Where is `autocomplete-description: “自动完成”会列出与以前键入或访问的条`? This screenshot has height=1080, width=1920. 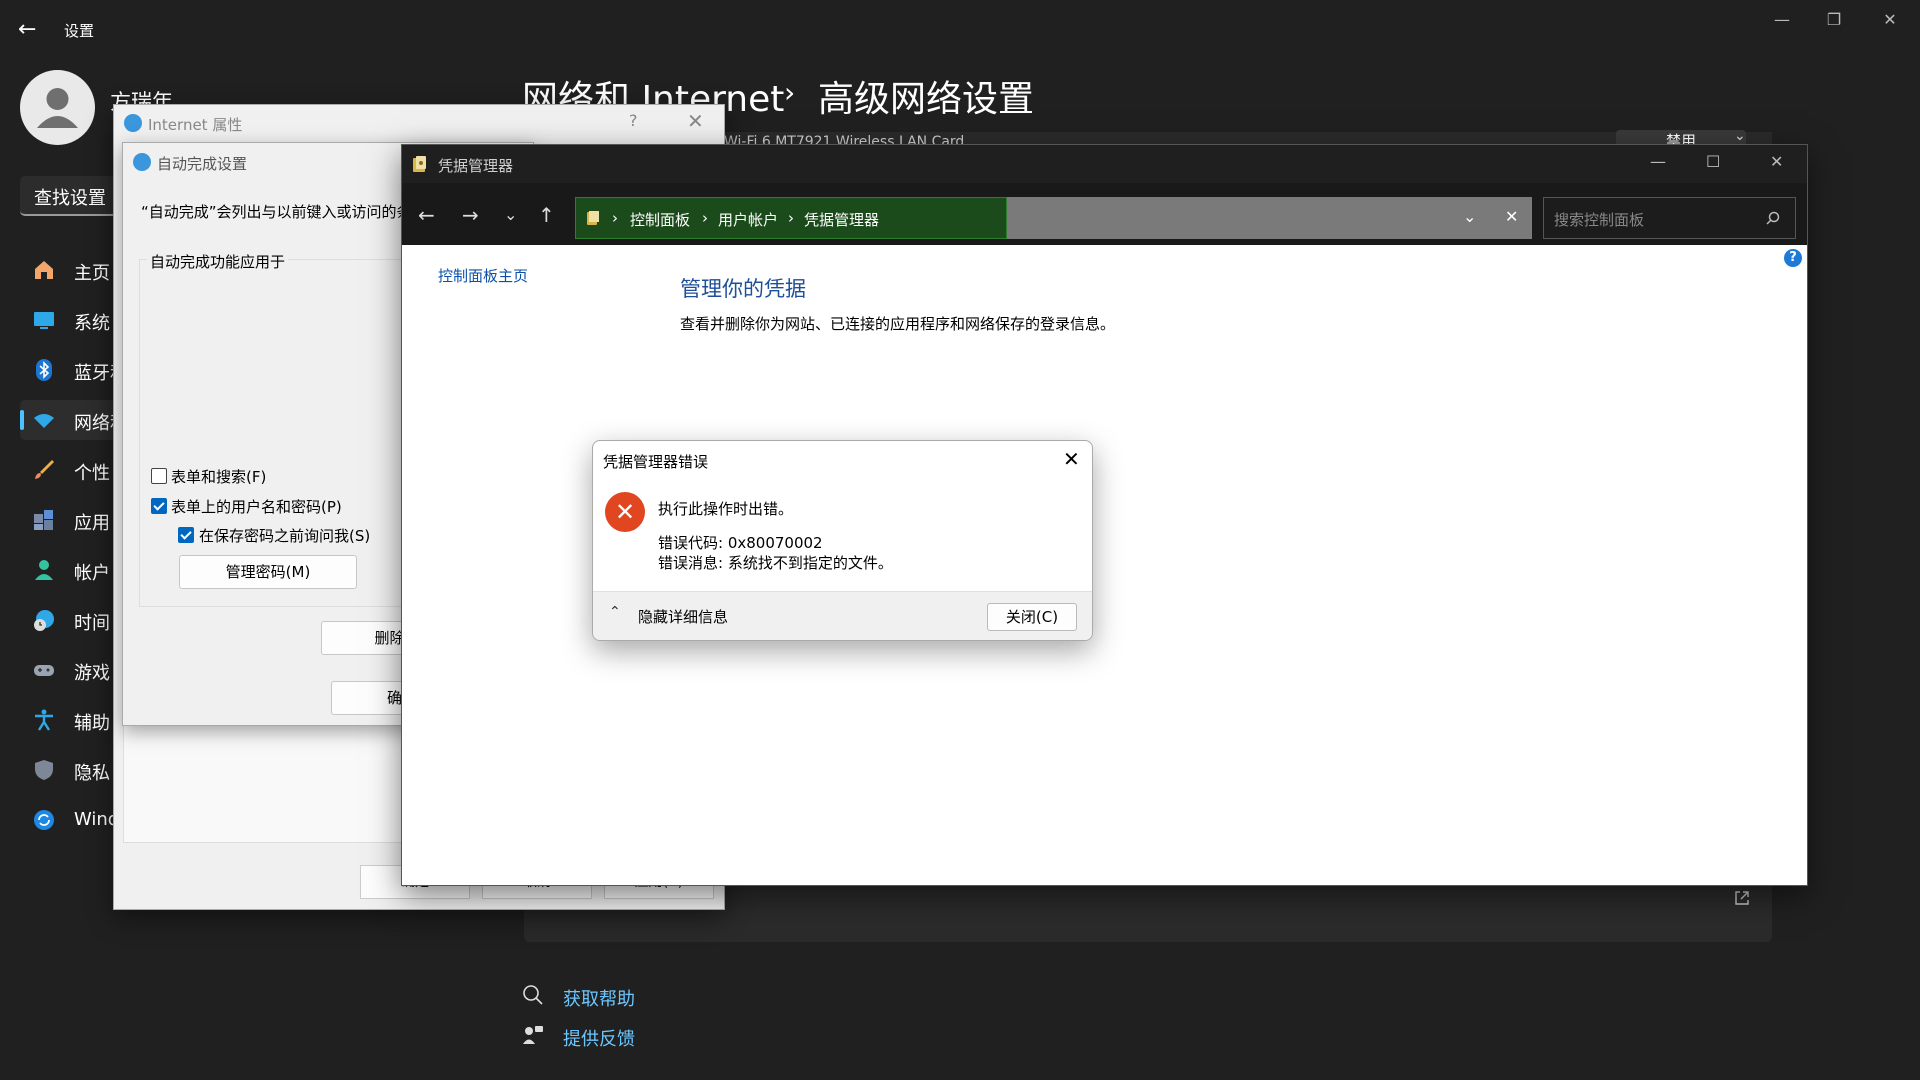 autocomplete-description: “自动完成”会列出与以前键入或访问的条 is located at coordinates (276, 212).